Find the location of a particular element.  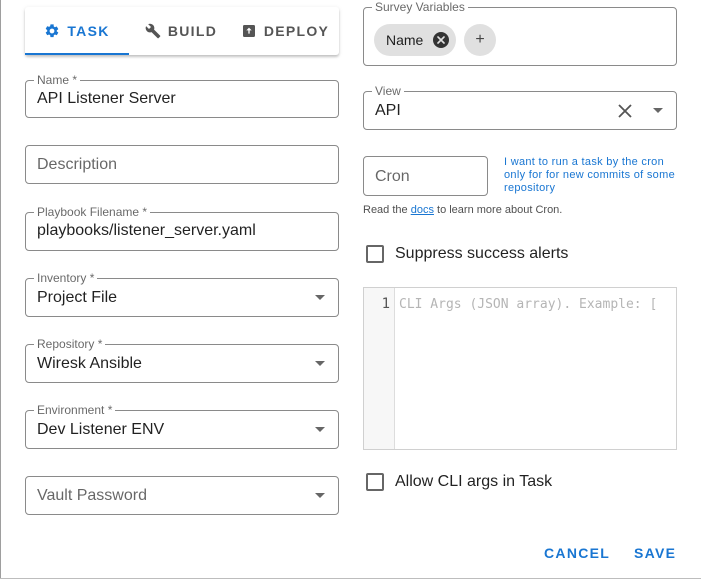

survey-variable-chip: Name is located at coordinates (415, 40).